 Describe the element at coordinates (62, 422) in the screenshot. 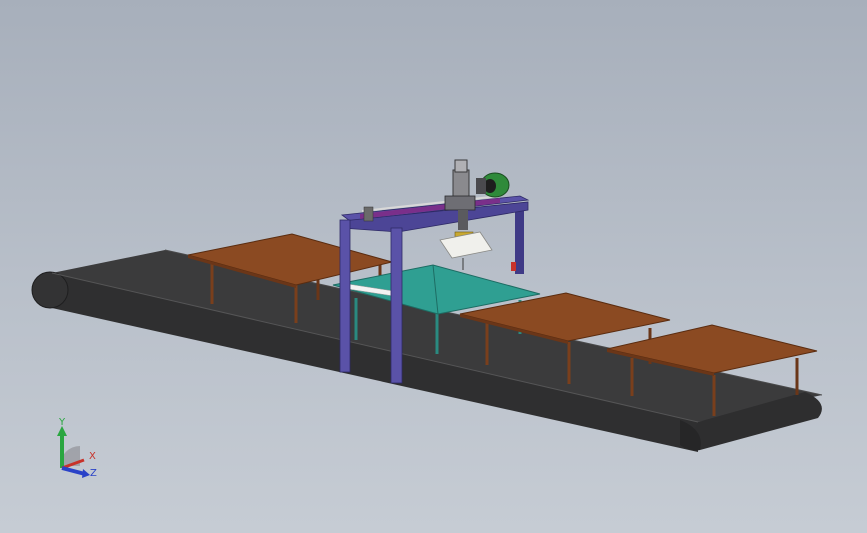

I see `y-axis-label: Y` at that location.